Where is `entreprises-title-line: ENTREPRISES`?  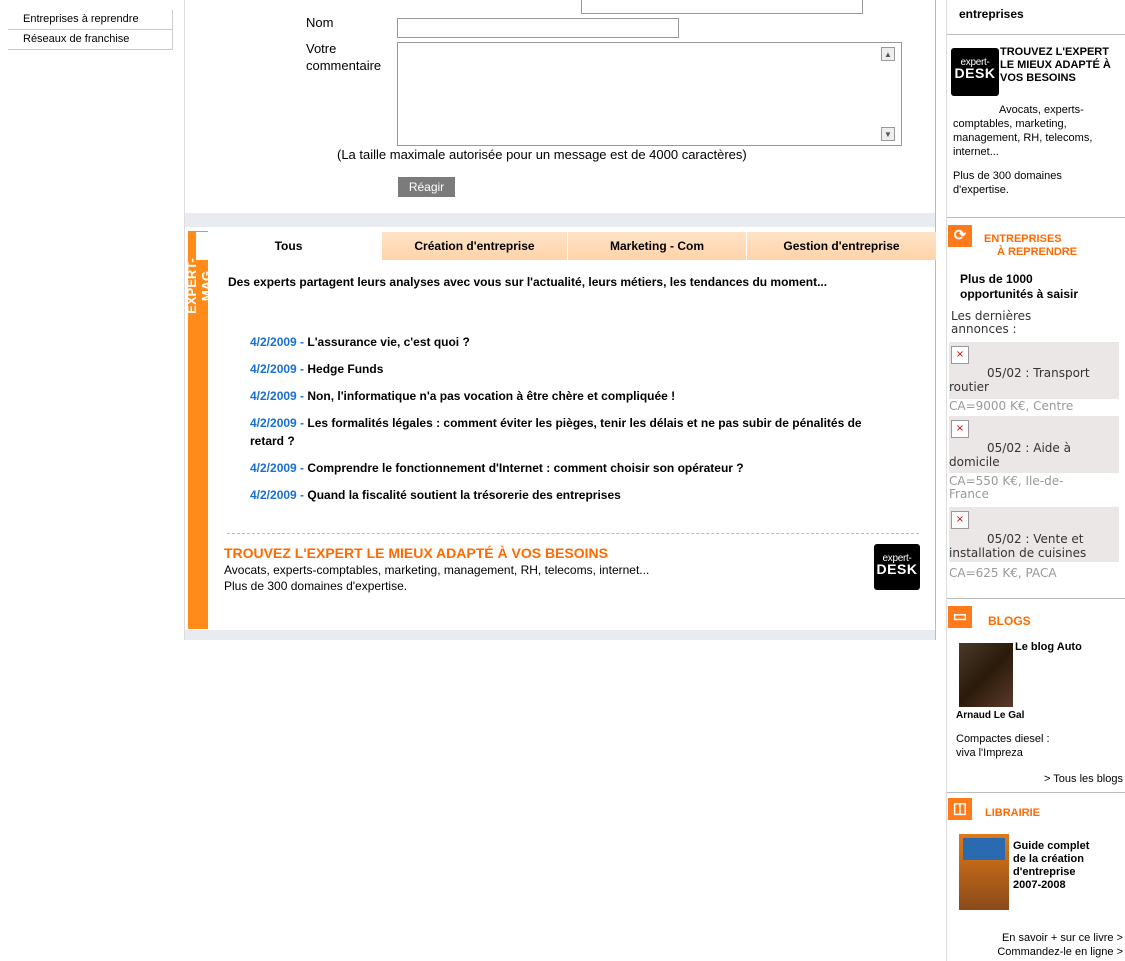 entreprises-title-line: ENTREPRISES is located at coordinates (1023, 239).